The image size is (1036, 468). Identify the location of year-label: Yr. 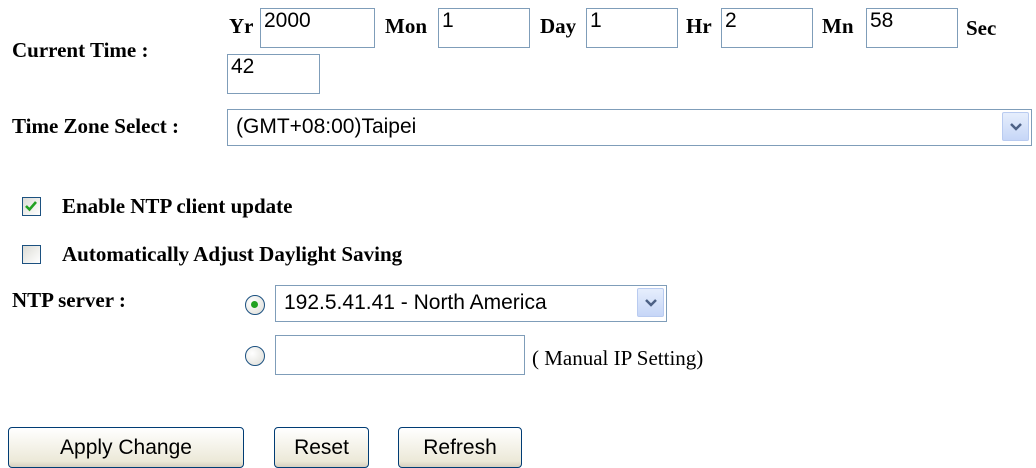
(241, 26).